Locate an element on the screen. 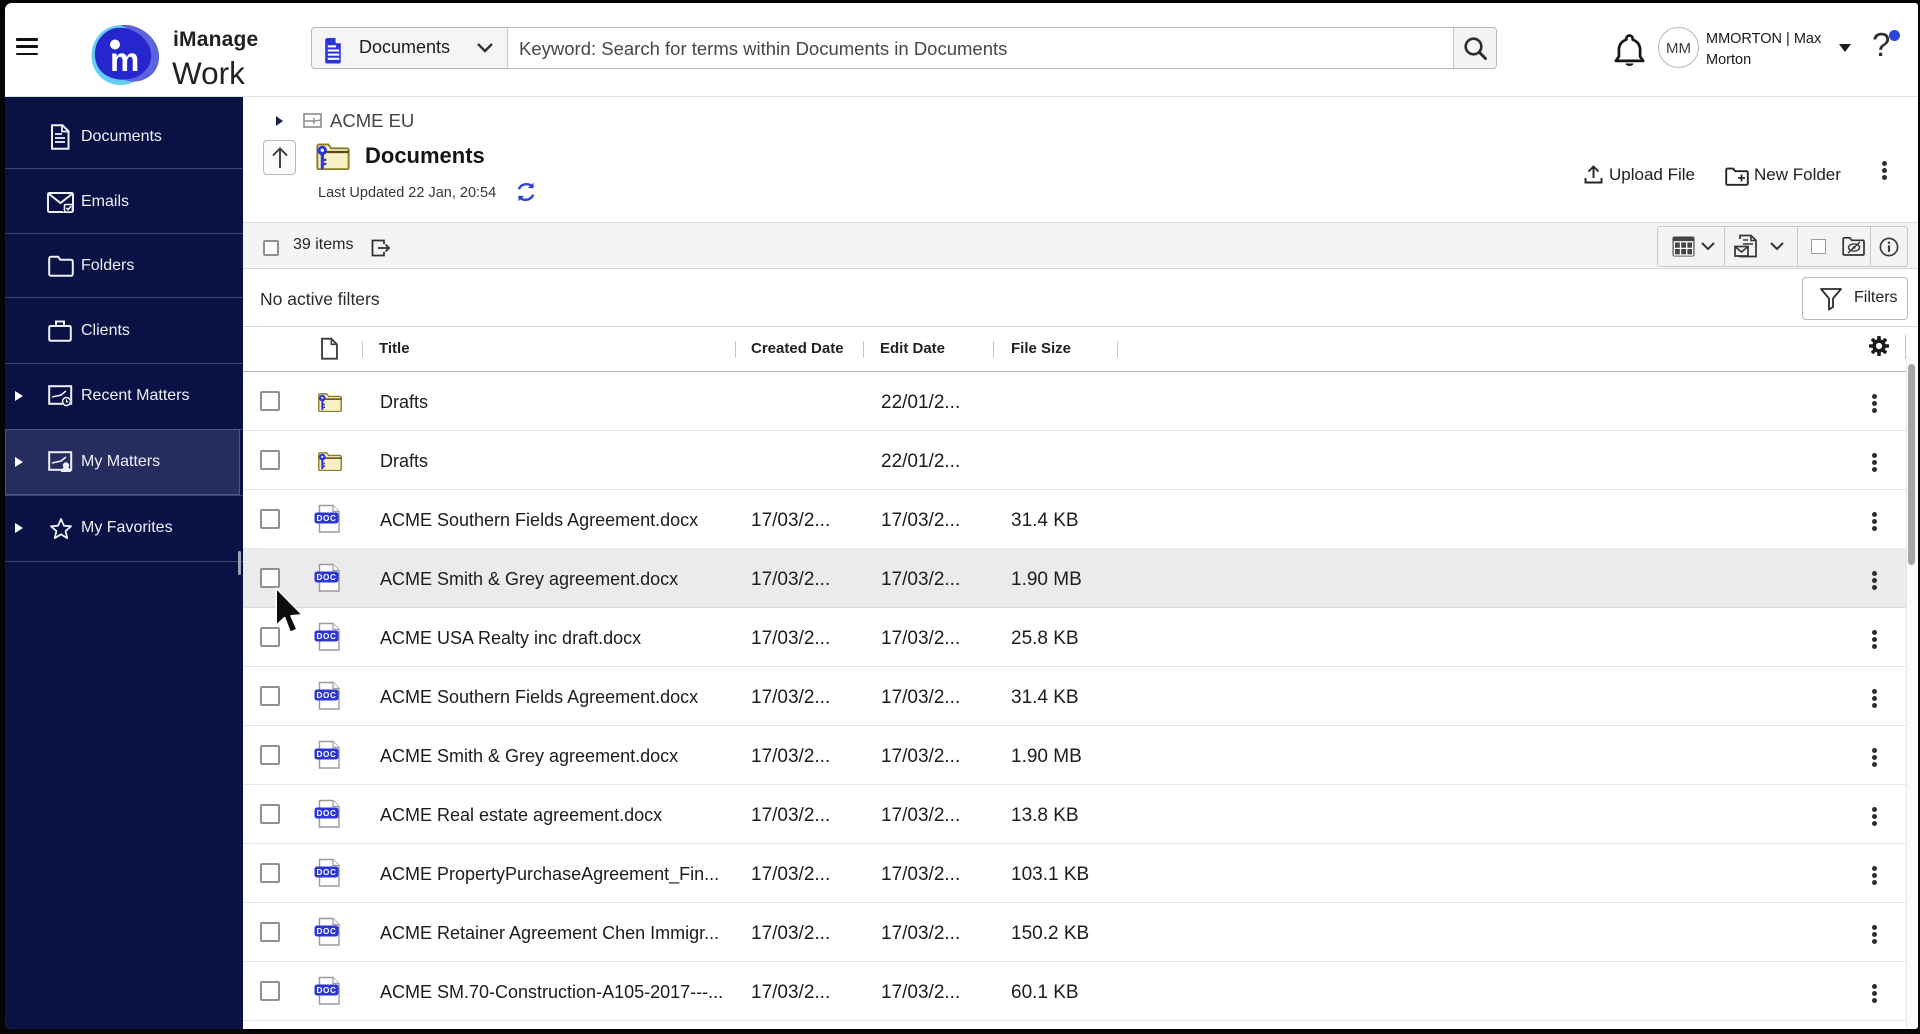 This screenshot has height=1034, width=1920. svg-text: m is located at coordinates (124, 59).